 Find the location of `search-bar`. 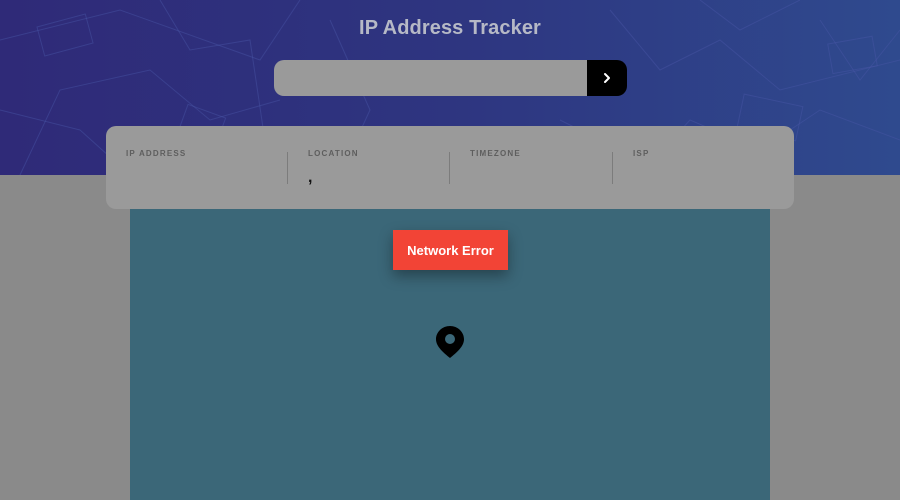

search-bar is located at coordinates (450, 78).